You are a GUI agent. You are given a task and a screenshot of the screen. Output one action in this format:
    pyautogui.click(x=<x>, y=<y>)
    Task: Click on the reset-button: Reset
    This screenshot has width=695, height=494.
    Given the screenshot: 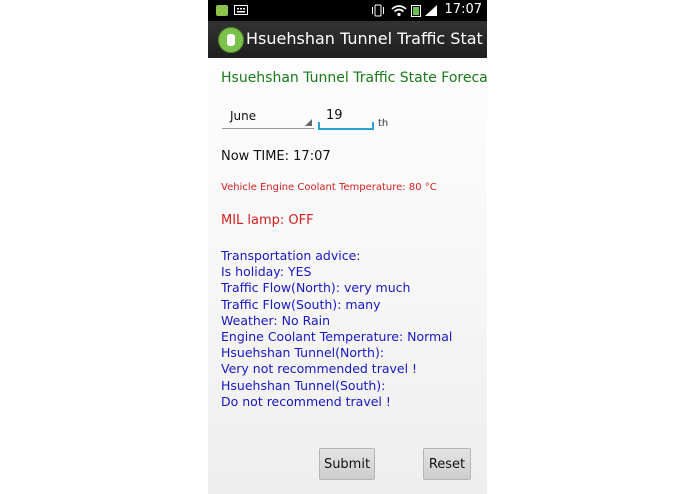 What is the action you would take?
    pyautogui.click(x=447, y=464)
    